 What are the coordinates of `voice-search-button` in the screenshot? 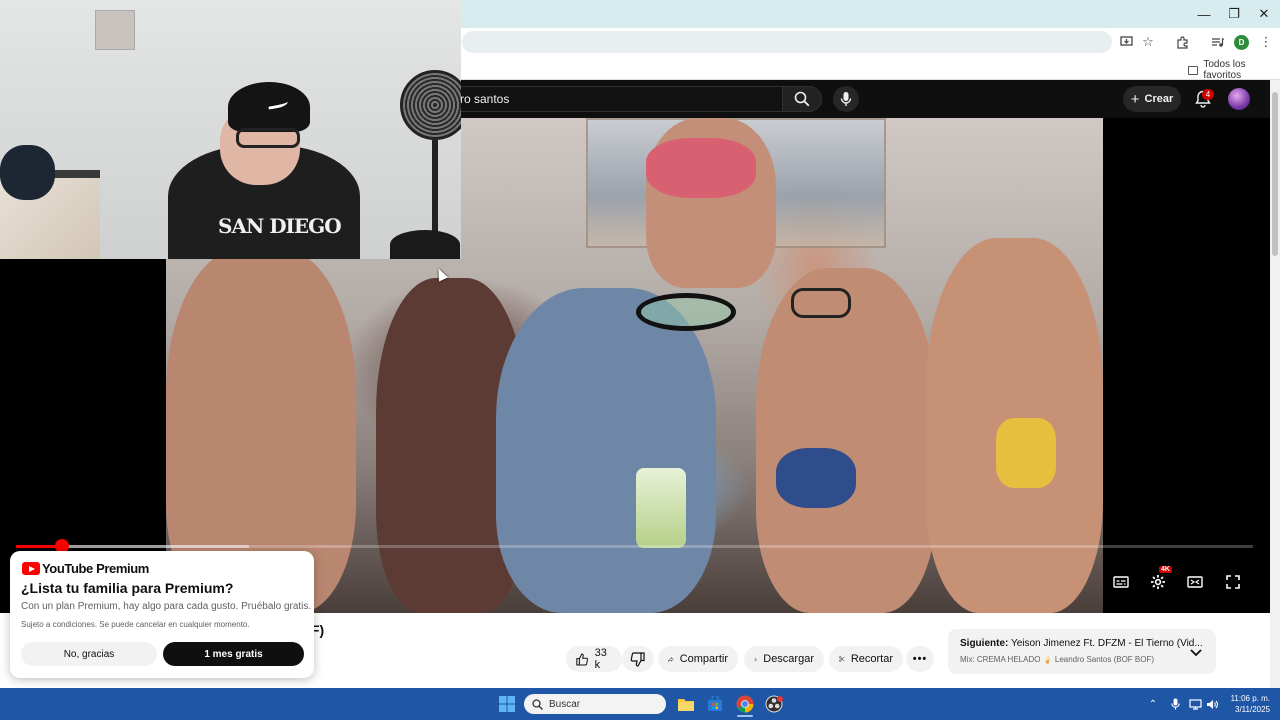 It's located at (846, 99).